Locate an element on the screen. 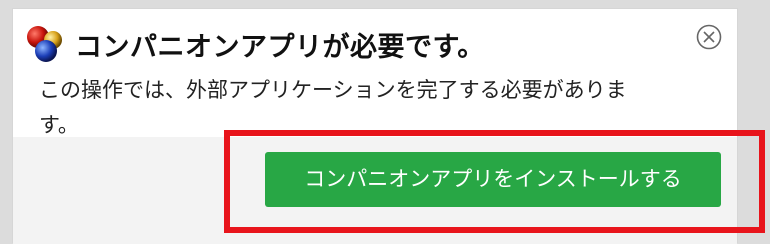 Image resolution: width=770 pixels, height=244 pixels. dialog-title: コンパニオンアプリが必要です。 is located at coordinates (280, 47).